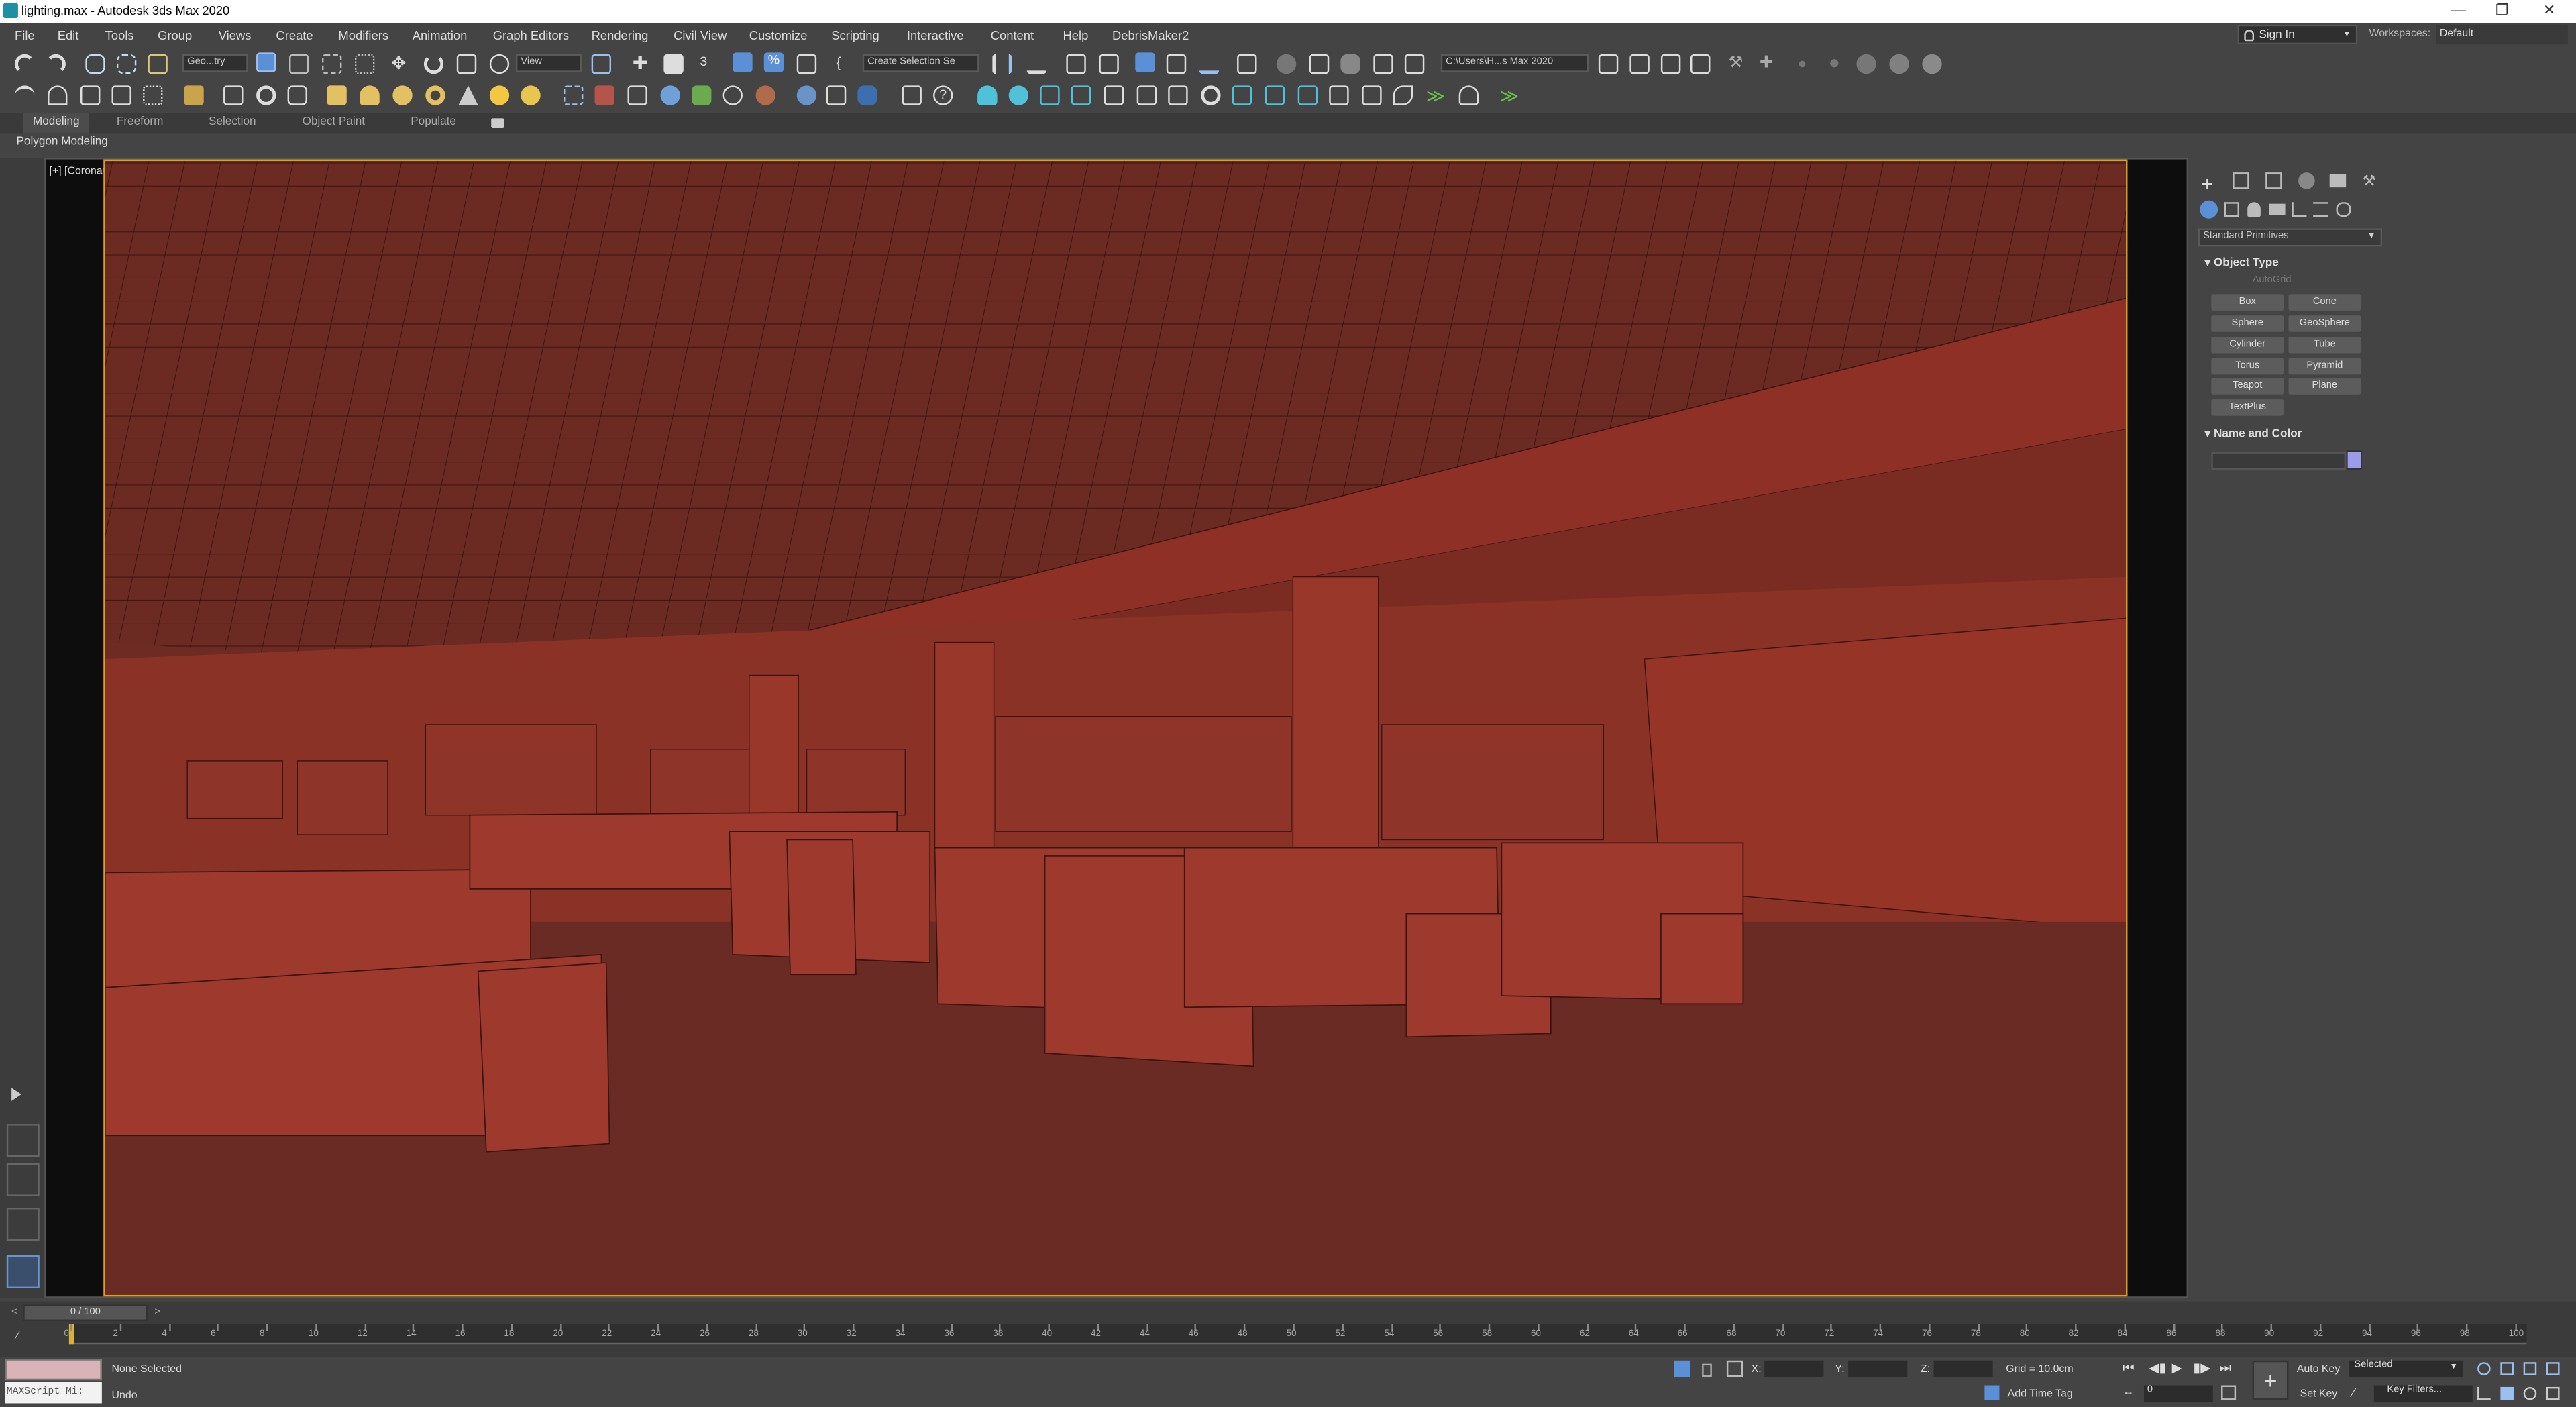 This screenshot has width=2576, height=1407. Describe the element at coordinates (1794, 1368) in the screenshot. I see `x-coordinate-field` at that location.